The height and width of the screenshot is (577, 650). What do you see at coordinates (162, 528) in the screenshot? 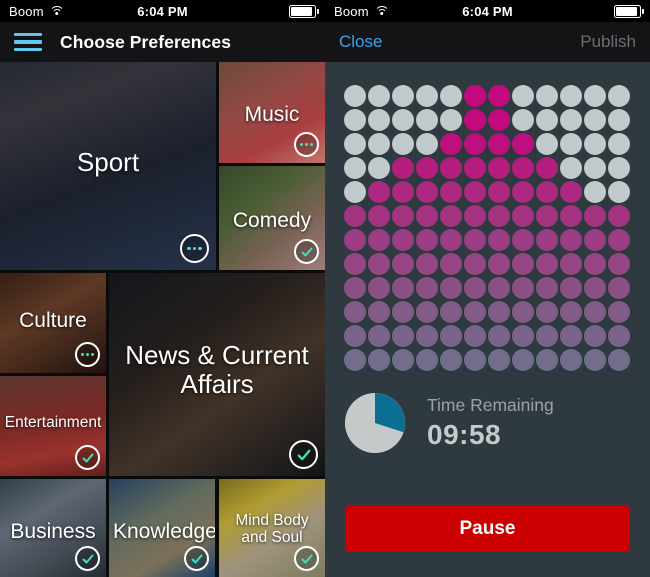
I see `preference-tile-knowledge: Knowledge` at bounding box center [162, 528].